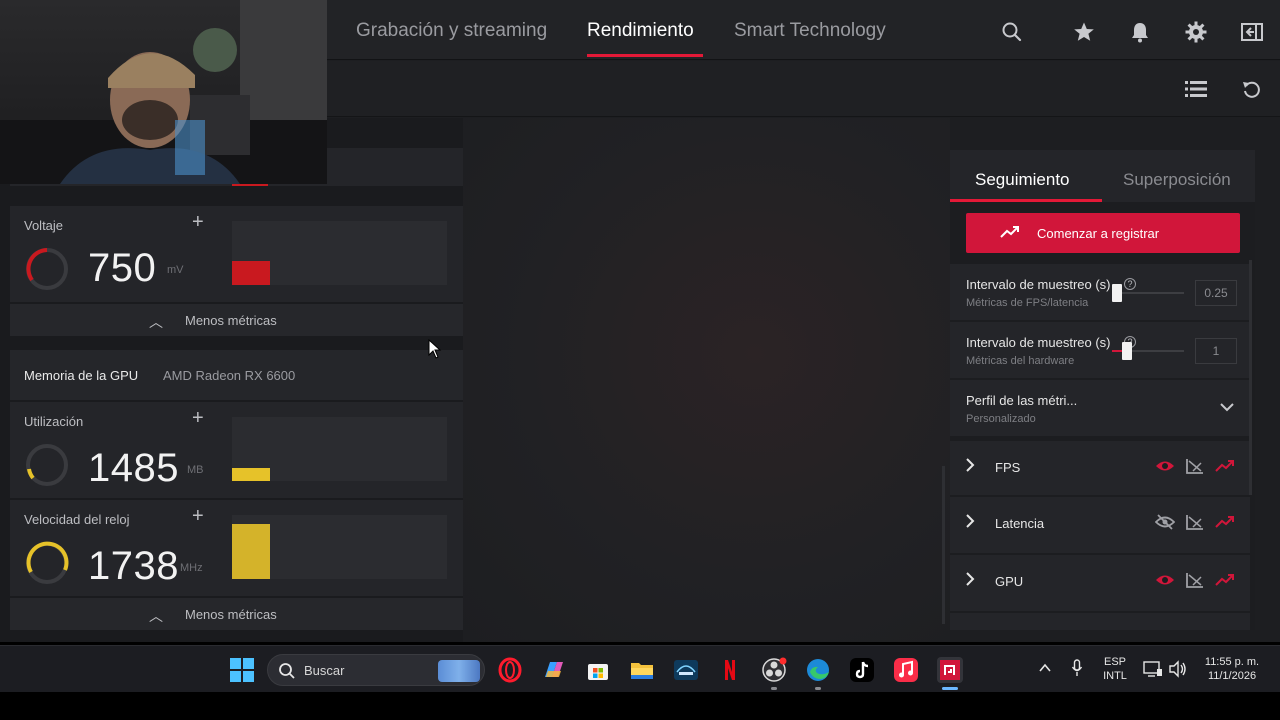 The width and height of the screenshot is (1280, 720). What do you see at coordinates (1009, 581) in the screenshot?
I see `metric-group-name: GPU` at bounding box center [1009, 581].